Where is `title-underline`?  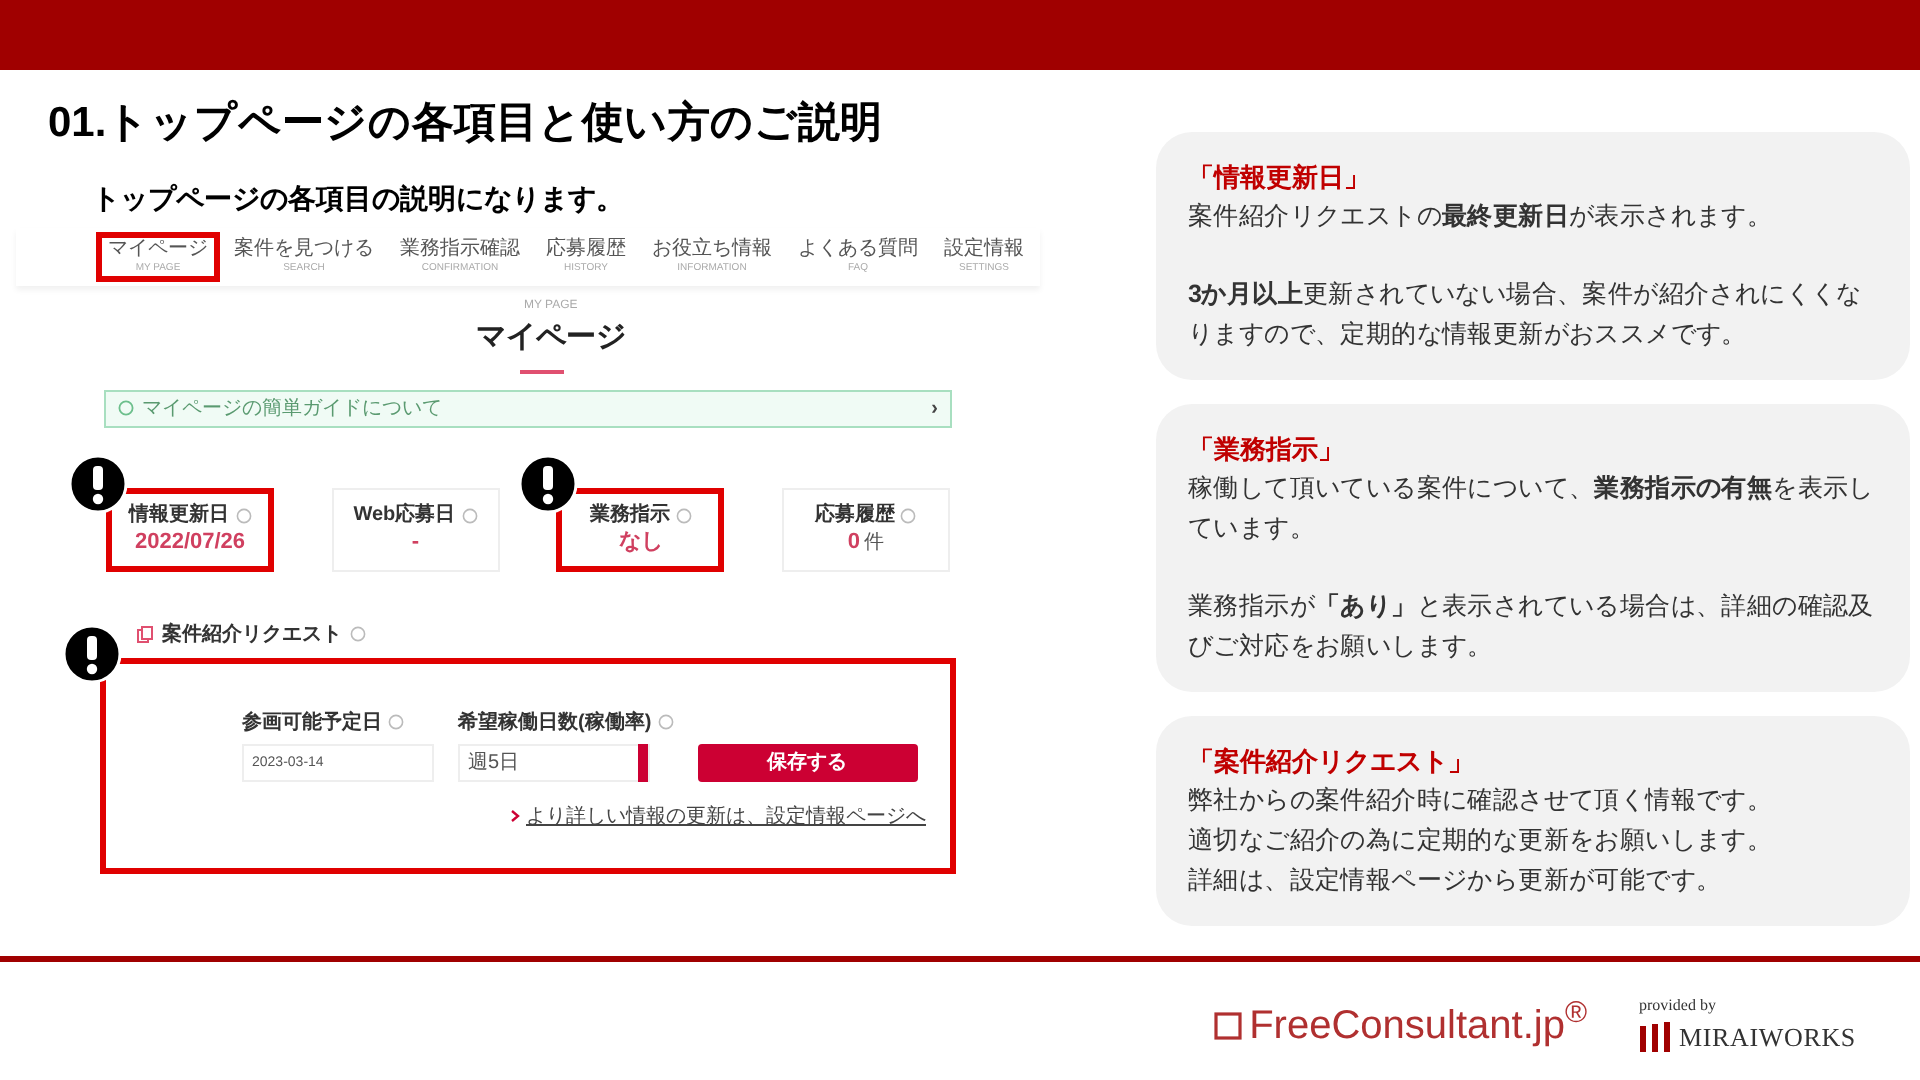
title-underline is located at coordinates (542, 371).